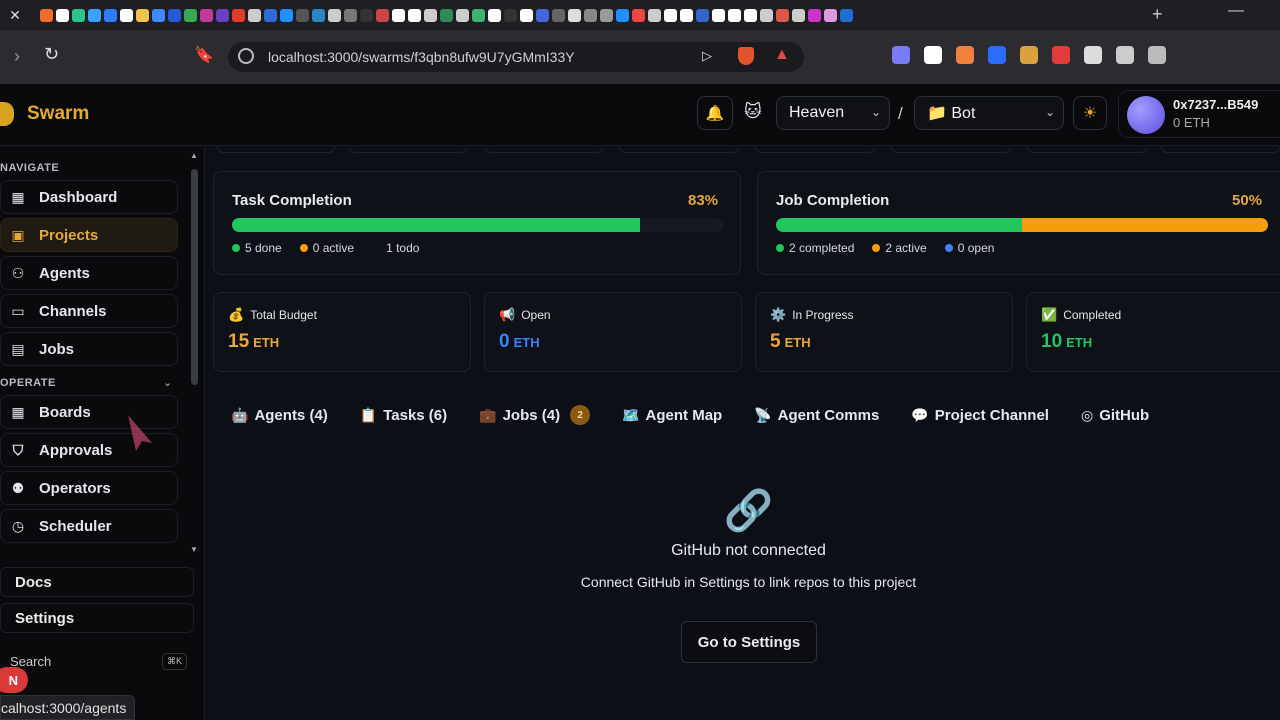  What do you see at coordinates (89, 197) in the screenshot?
I see `sidebar-item-dashboard: ▦ Dashboard` at bounding box center [89, 197].